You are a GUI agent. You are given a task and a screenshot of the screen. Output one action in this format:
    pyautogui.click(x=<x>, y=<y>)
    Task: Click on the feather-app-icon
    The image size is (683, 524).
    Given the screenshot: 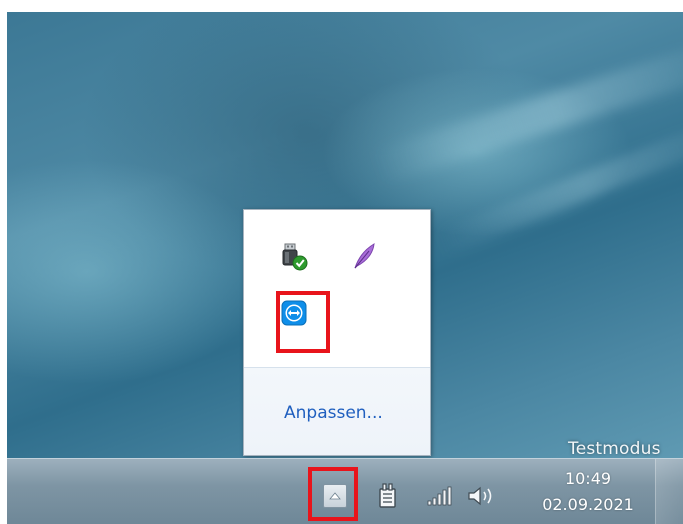 What is the action you would take?
    pyautogui.click(x=364, y=256)
    